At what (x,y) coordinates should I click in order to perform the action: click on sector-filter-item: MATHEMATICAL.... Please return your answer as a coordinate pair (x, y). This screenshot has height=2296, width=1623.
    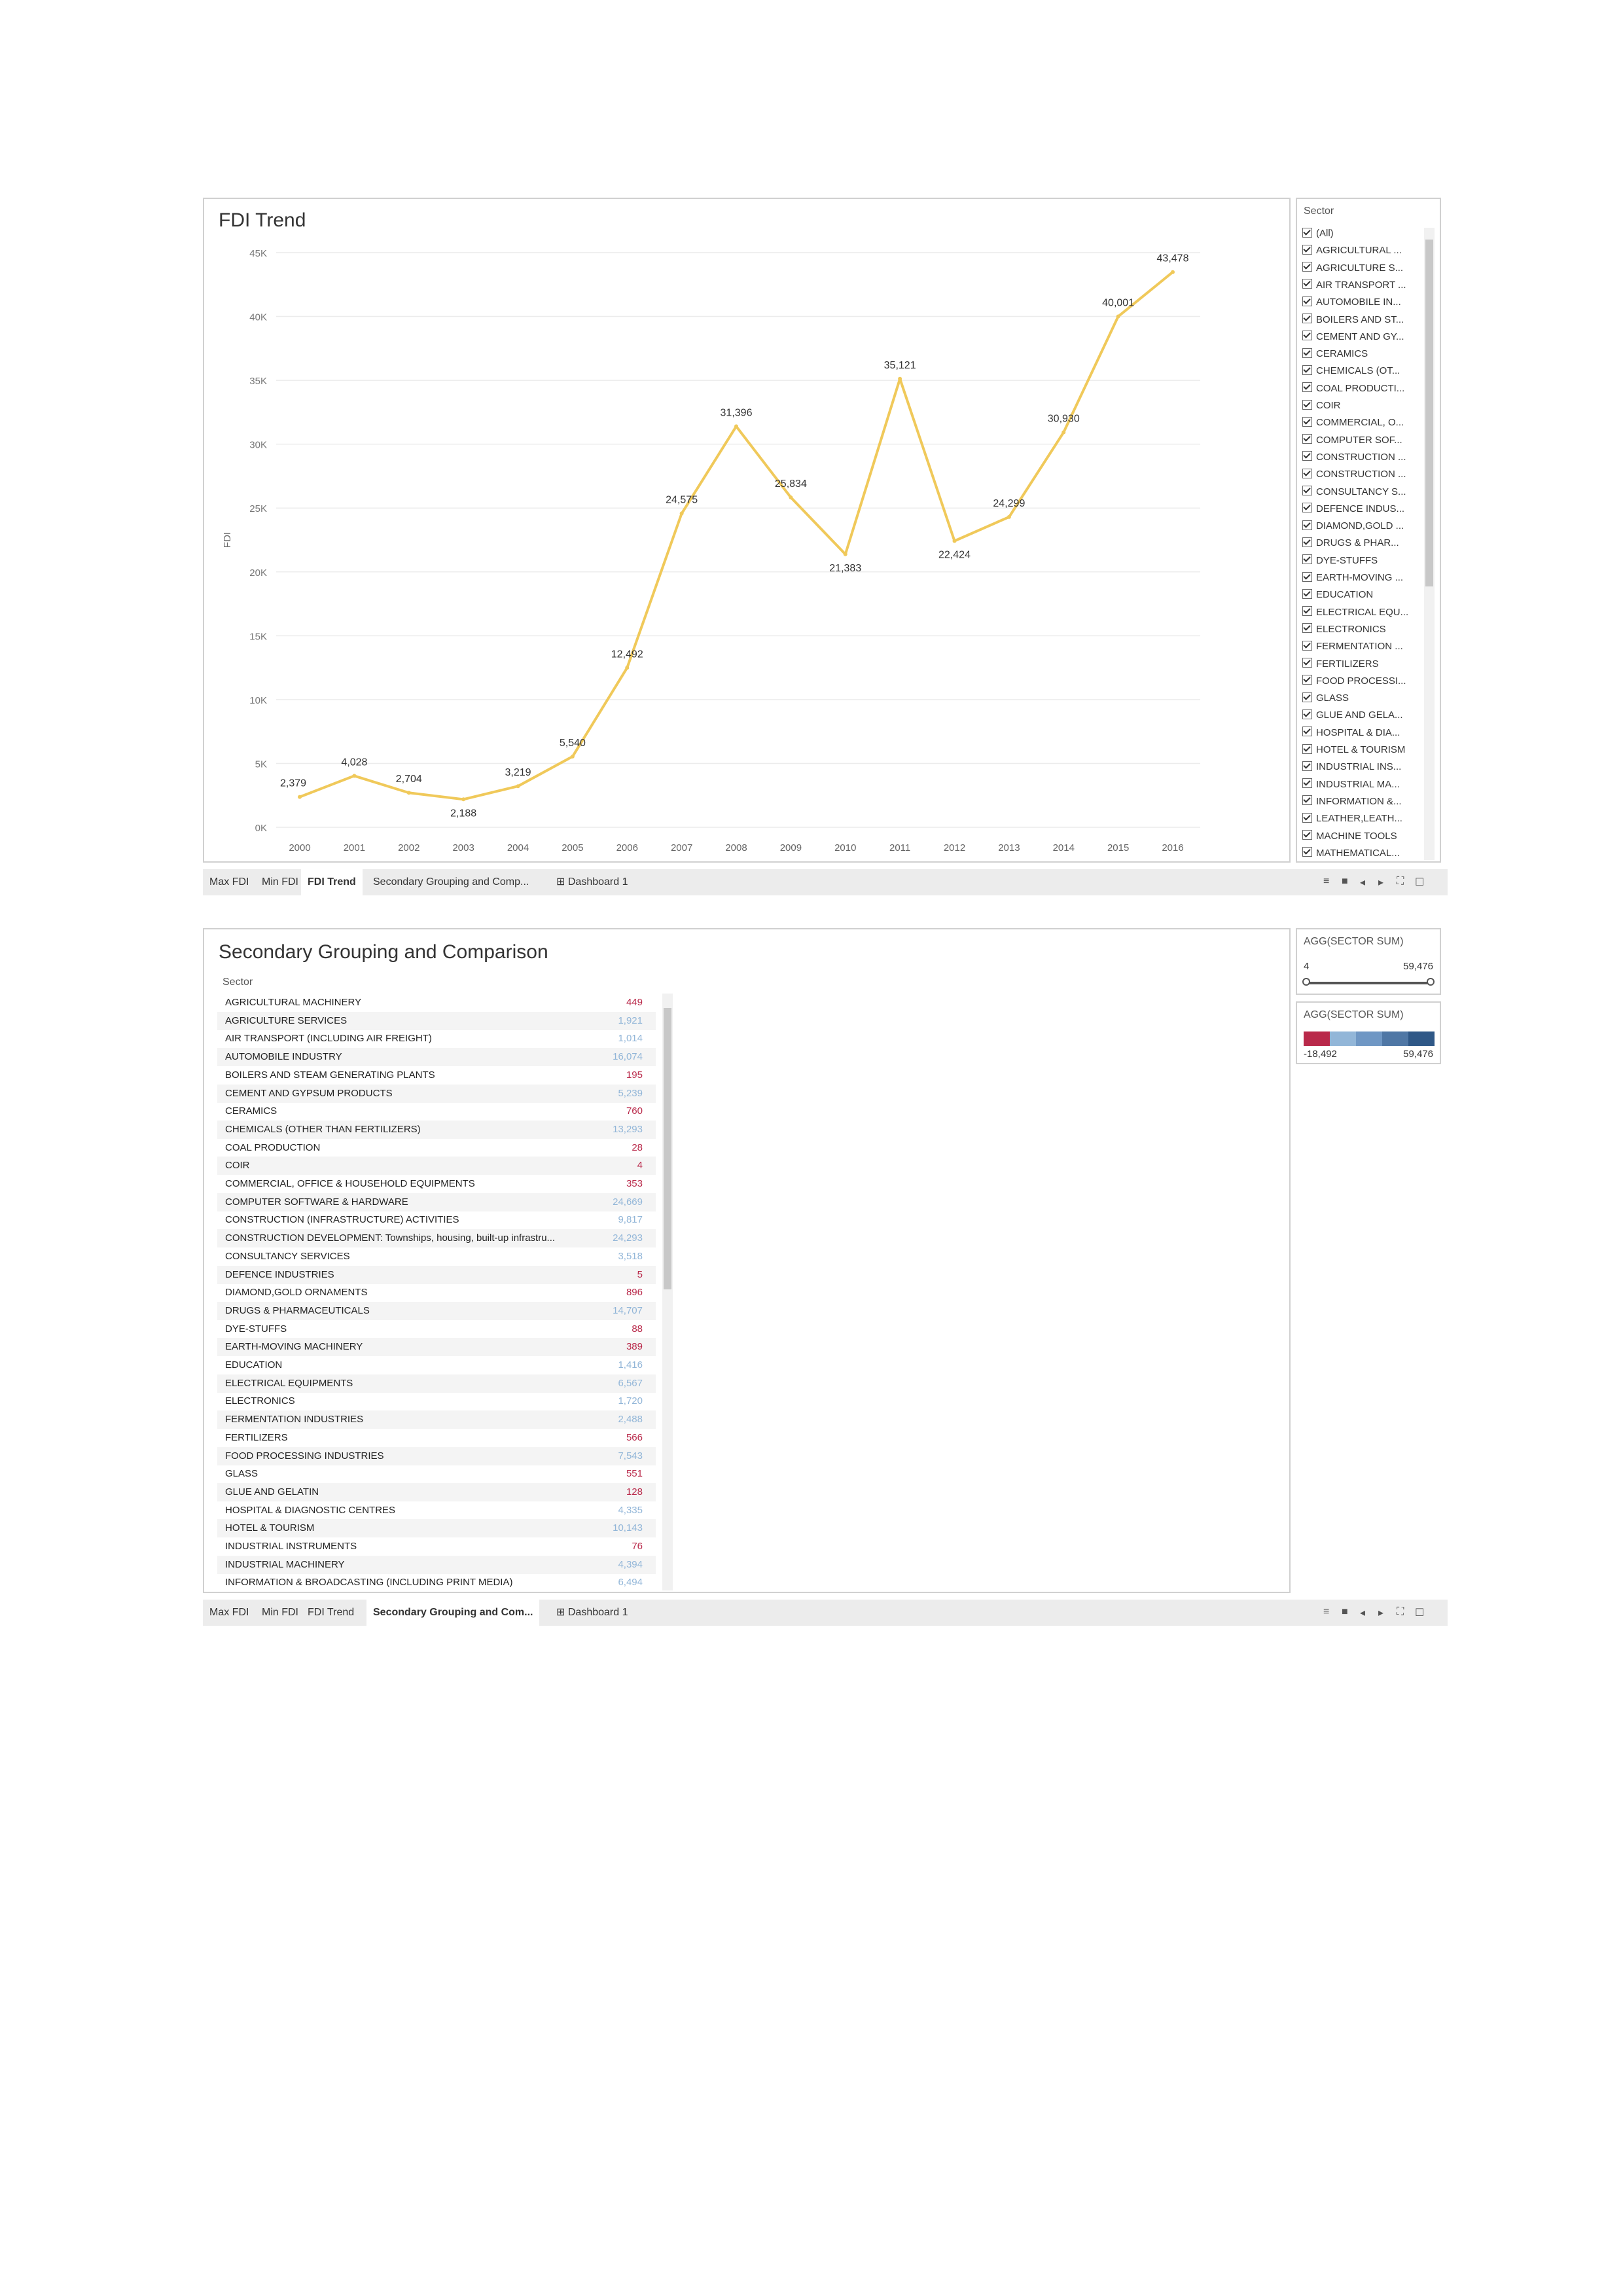
    Looking at the image, I should click on (1351, 852).